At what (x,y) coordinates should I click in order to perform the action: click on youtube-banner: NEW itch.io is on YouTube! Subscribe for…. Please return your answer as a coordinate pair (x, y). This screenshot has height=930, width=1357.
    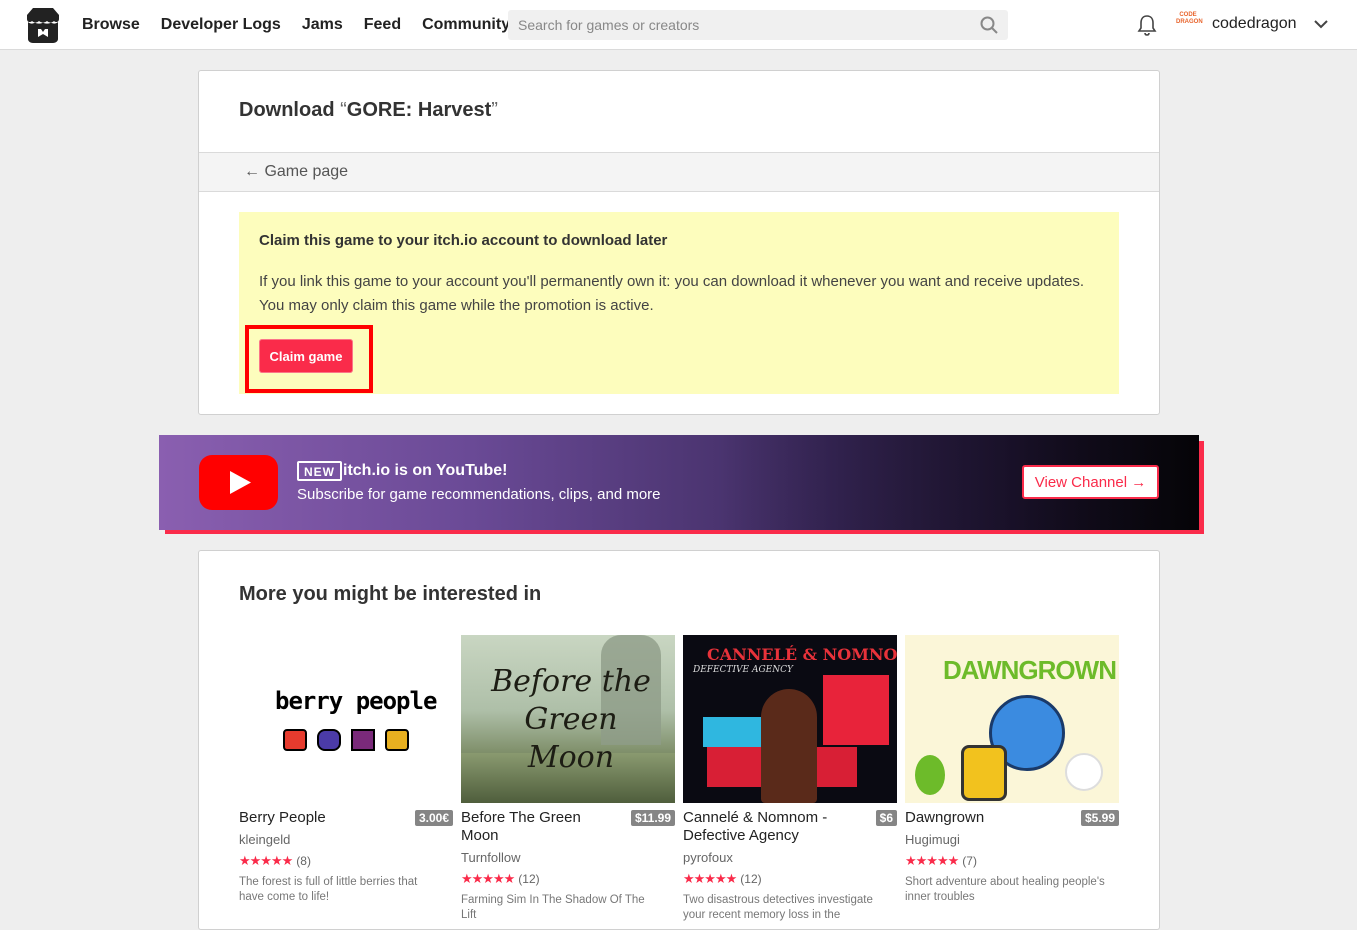
    Looking at the image, I should click on (679, 482).